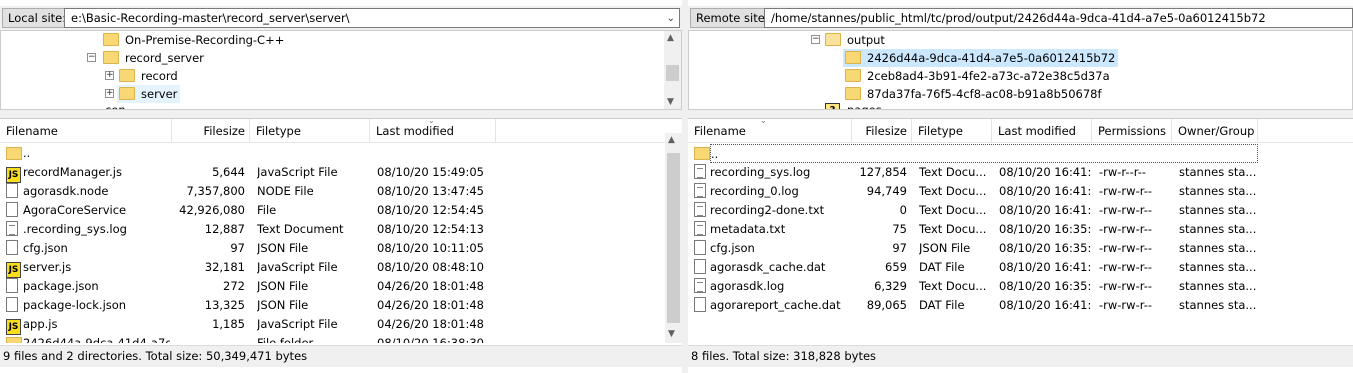  What do you see at coordinates (883, 172) in the screenshot?
I see `file-size: 127,854` at bounding box center [883, 172].